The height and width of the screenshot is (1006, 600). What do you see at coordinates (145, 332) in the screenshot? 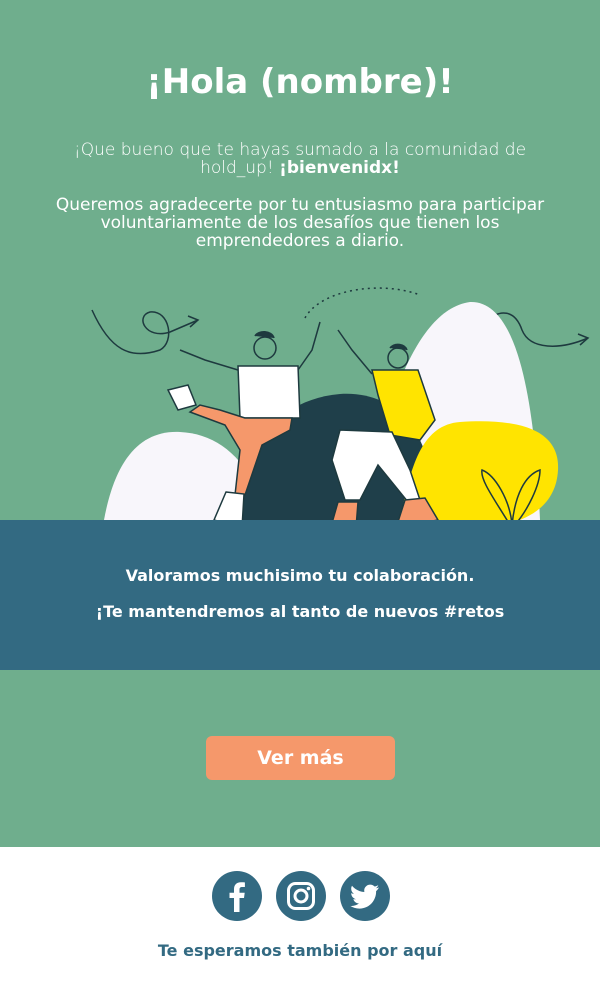
I see `squiggle-left-icon` at bounding box center [145, 332].